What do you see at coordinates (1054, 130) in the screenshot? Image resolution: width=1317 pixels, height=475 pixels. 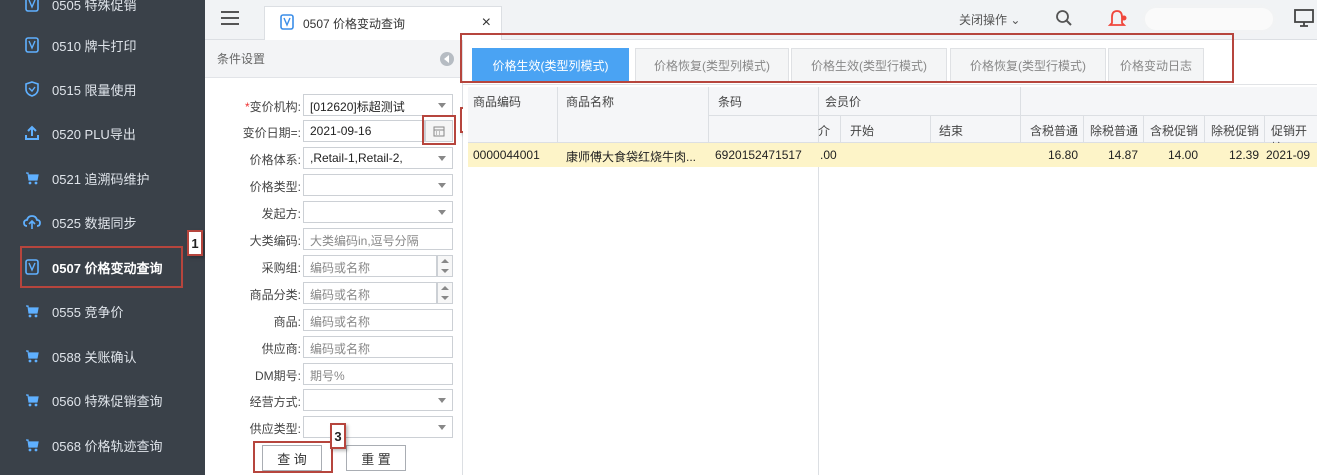 I see `col-header-tax-normal: 含税普通` at bounding box center [1054, 130].